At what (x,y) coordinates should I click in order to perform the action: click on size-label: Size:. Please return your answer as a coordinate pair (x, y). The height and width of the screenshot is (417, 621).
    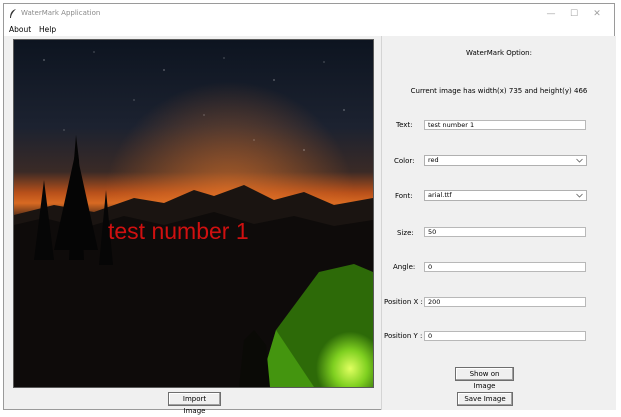
    Looking at the image, I should click on (405, 233).